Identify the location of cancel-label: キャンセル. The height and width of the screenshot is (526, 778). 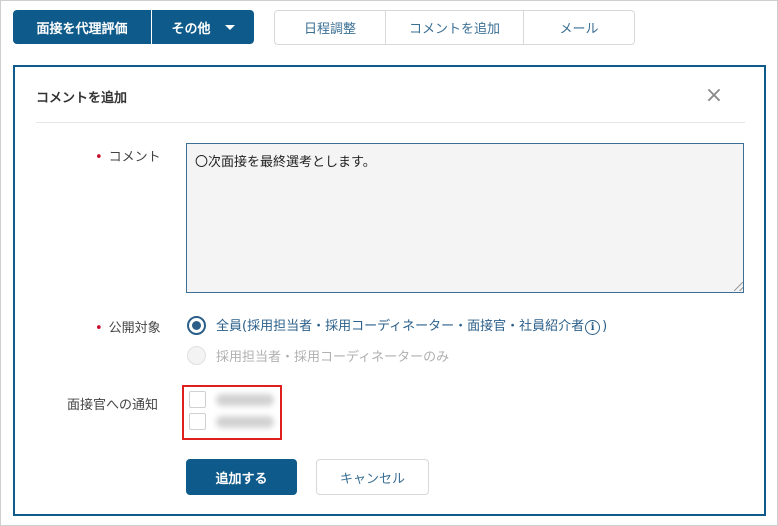
(372, 479).